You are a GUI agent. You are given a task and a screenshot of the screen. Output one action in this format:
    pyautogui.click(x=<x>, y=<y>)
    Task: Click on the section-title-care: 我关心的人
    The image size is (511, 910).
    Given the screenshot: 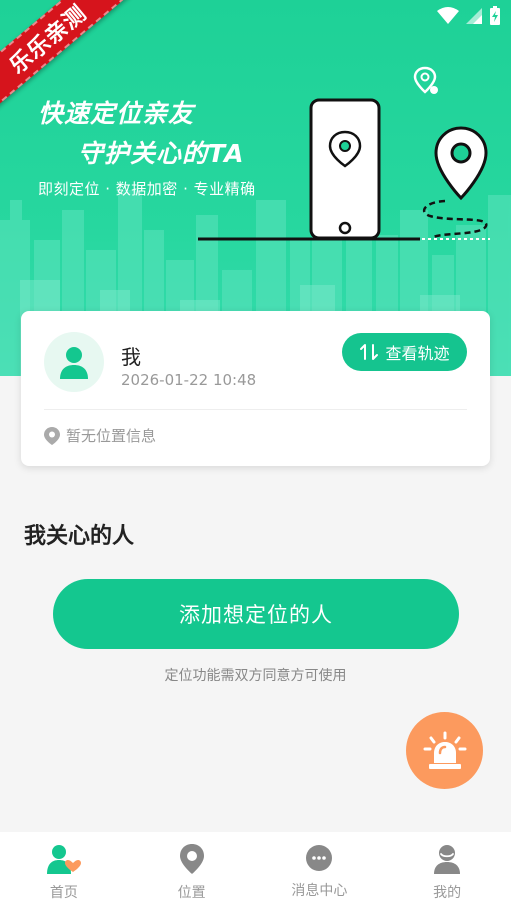 What is the action you would take?
    pyautogui.click(x=79, y=536)
    